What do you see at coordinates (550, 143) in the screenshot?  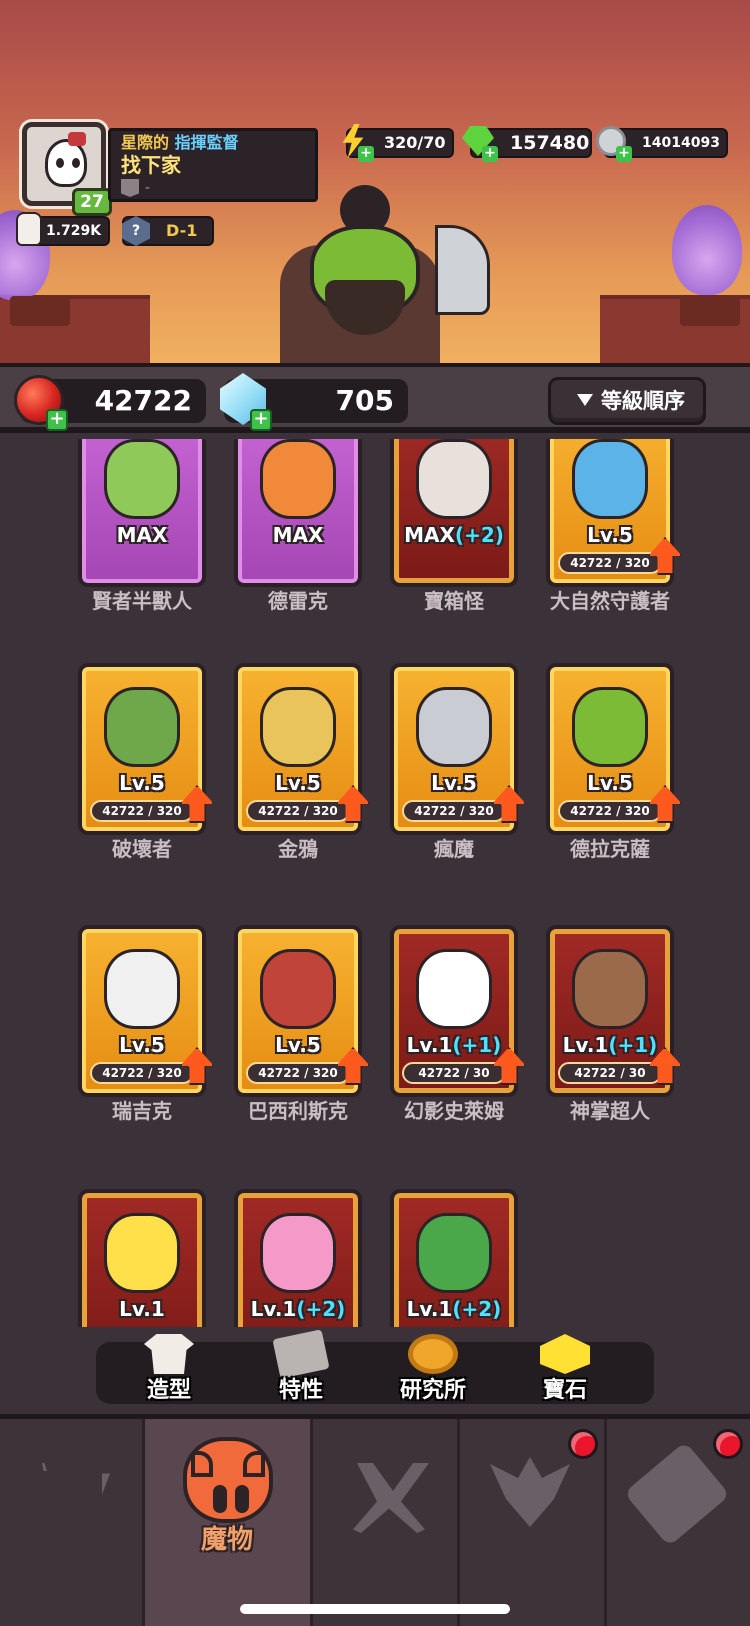 I see `gem-value: 157480` at bounding box center [550, 143].